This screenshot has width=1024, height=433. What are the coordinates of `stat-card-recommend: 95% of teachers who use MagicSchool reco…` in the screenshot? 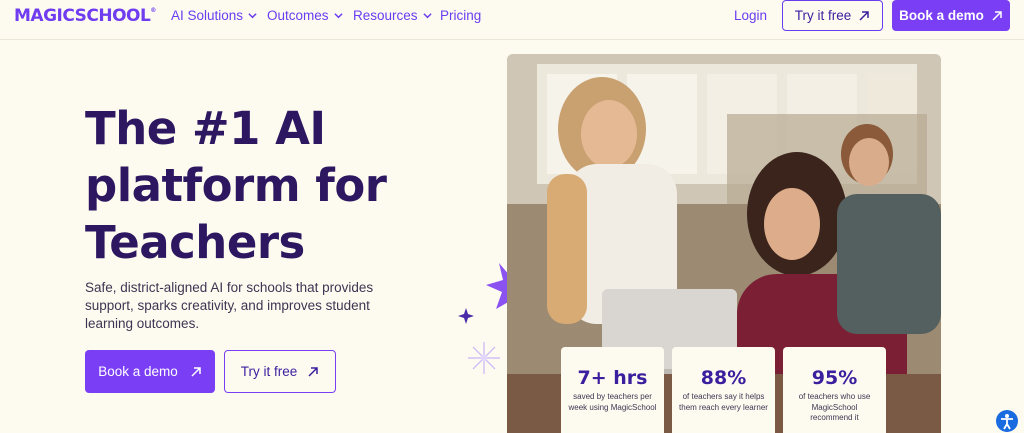 It's located at (834, 390).